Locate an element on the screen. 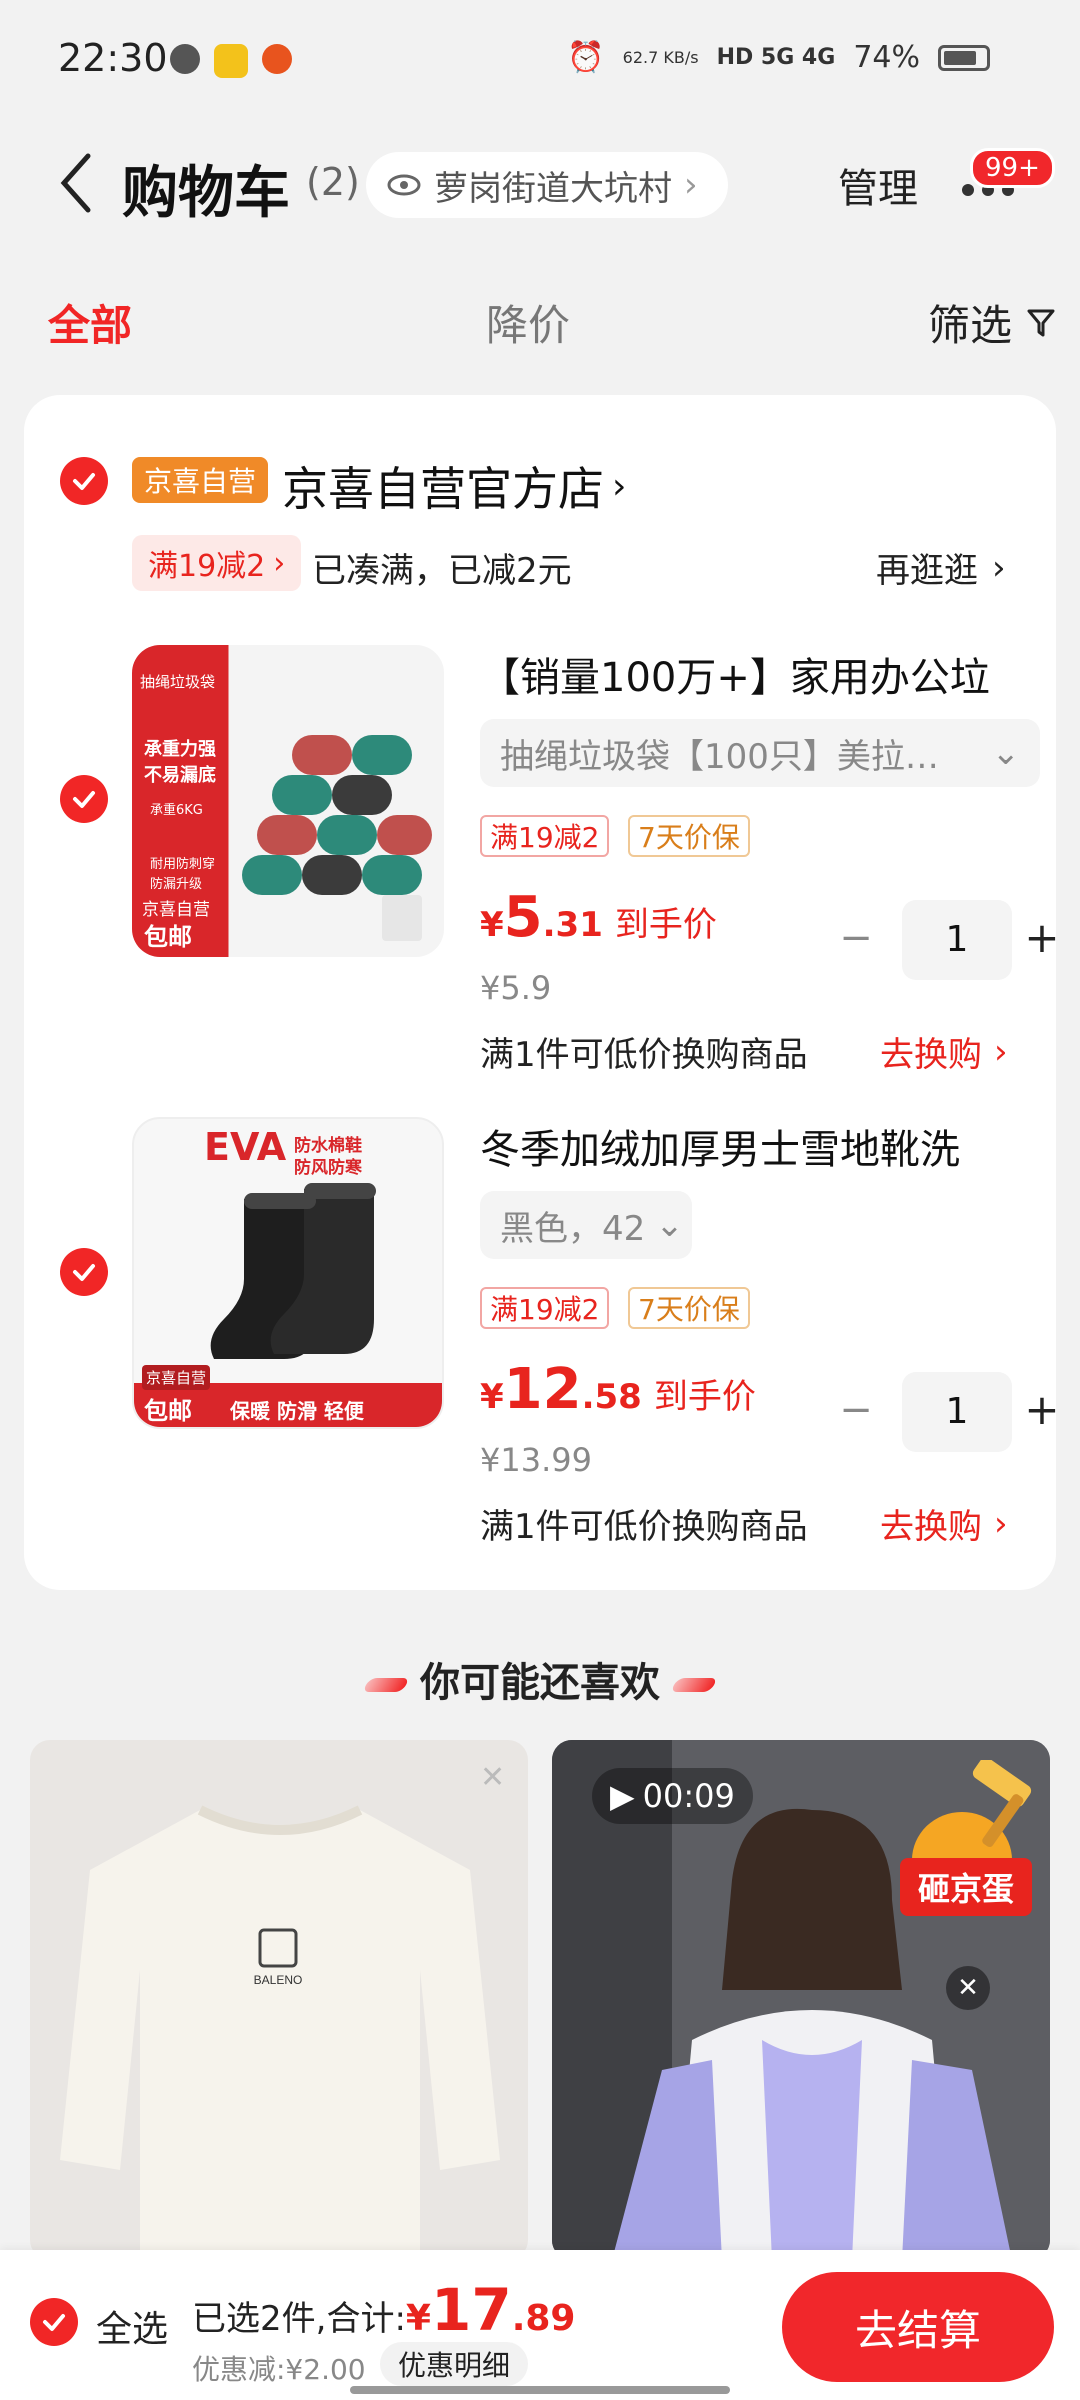 Image resolution: width=1080 pixels, height=2400 pixels. back-button is located at coordinates (82, 183).